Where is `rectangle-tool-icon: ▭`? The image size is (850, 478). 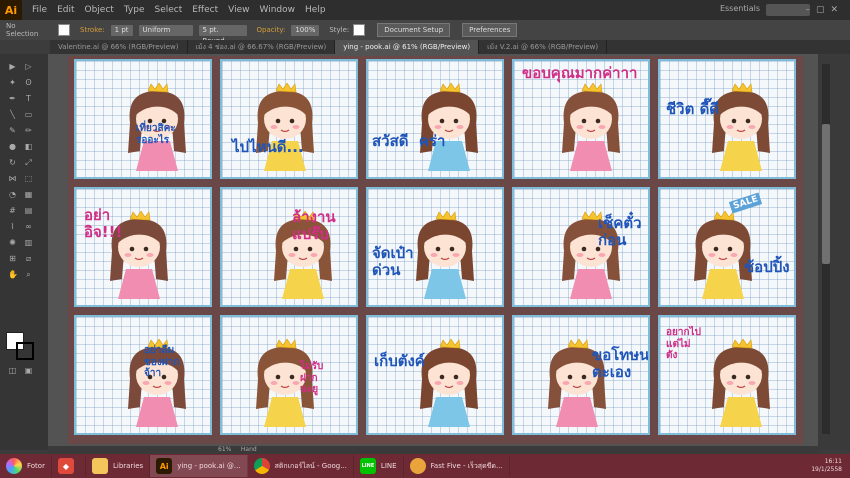 rectangle-tool-icon: ▭ is located at coordinates (28, 114).